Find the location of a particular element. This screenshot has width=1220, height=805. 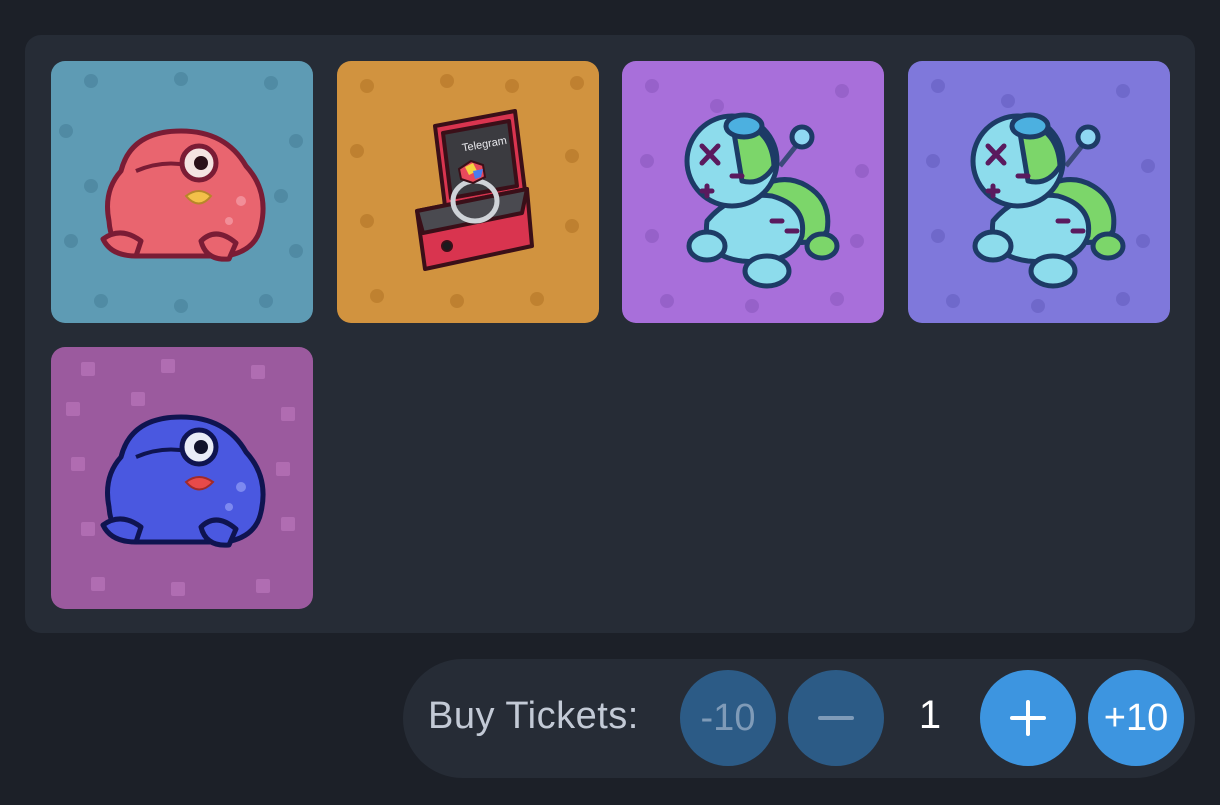

ring-box-icon: Telegram is located at coordinates (474, 190).